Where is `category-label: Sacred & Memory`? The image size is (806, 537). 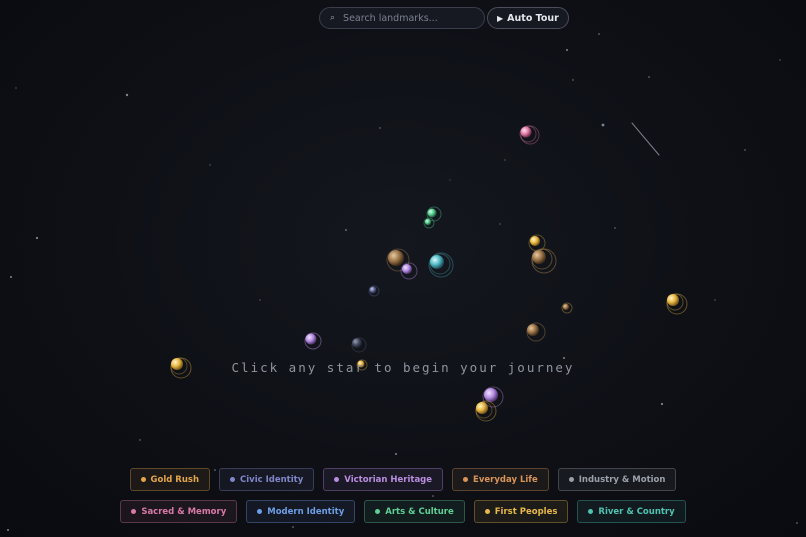 category-label: Sacred & Memory is located at coordinates (184, 511).